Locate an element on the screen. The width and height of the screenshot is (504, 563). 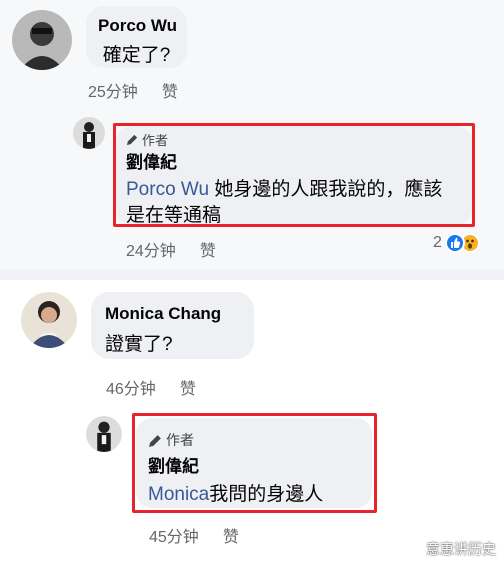
watermark: 意恵讲历史 is located at coordinates (461, 549).